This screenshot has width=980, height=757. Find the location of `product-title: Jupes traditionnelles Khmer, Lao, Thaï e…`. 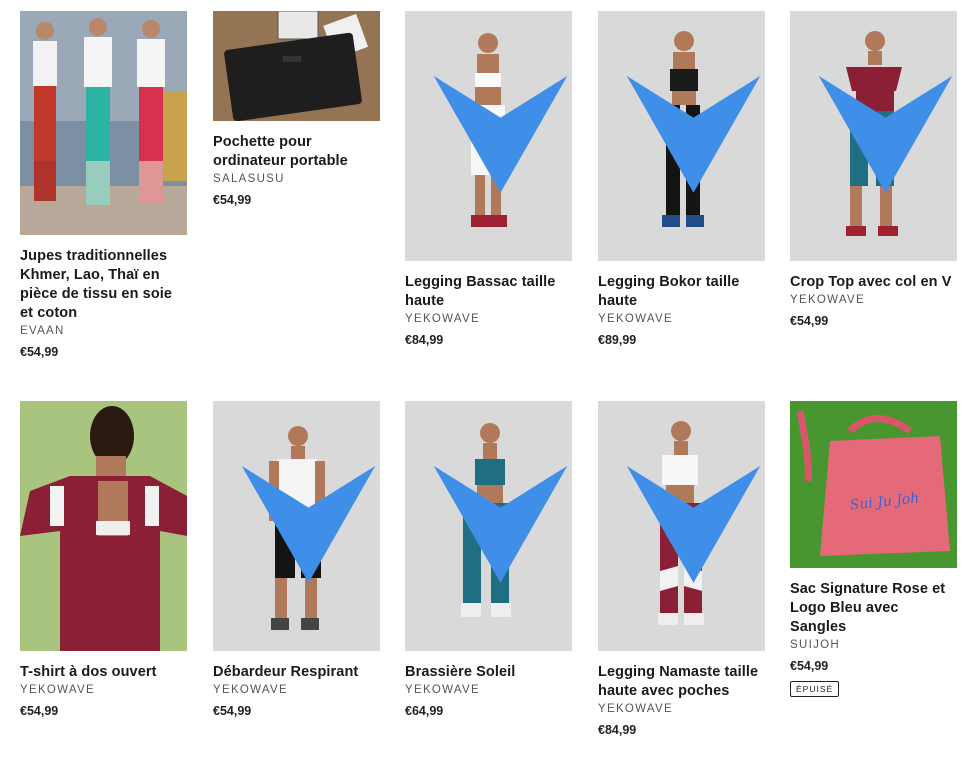

product-title: Jupes traditionnelles Khmer, Lao, Thaï e… is located at coordinates (104, 285).